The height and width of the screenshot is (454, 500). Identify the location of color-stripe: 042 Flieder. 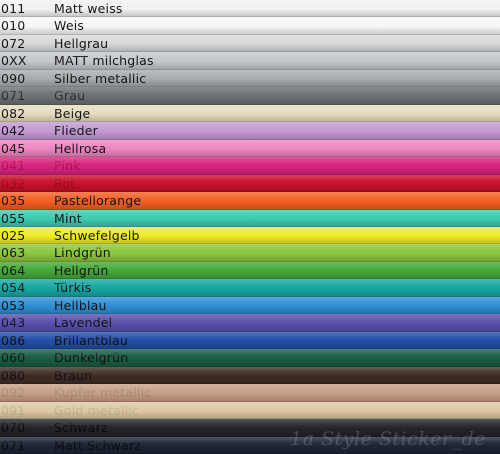
(250, 131).